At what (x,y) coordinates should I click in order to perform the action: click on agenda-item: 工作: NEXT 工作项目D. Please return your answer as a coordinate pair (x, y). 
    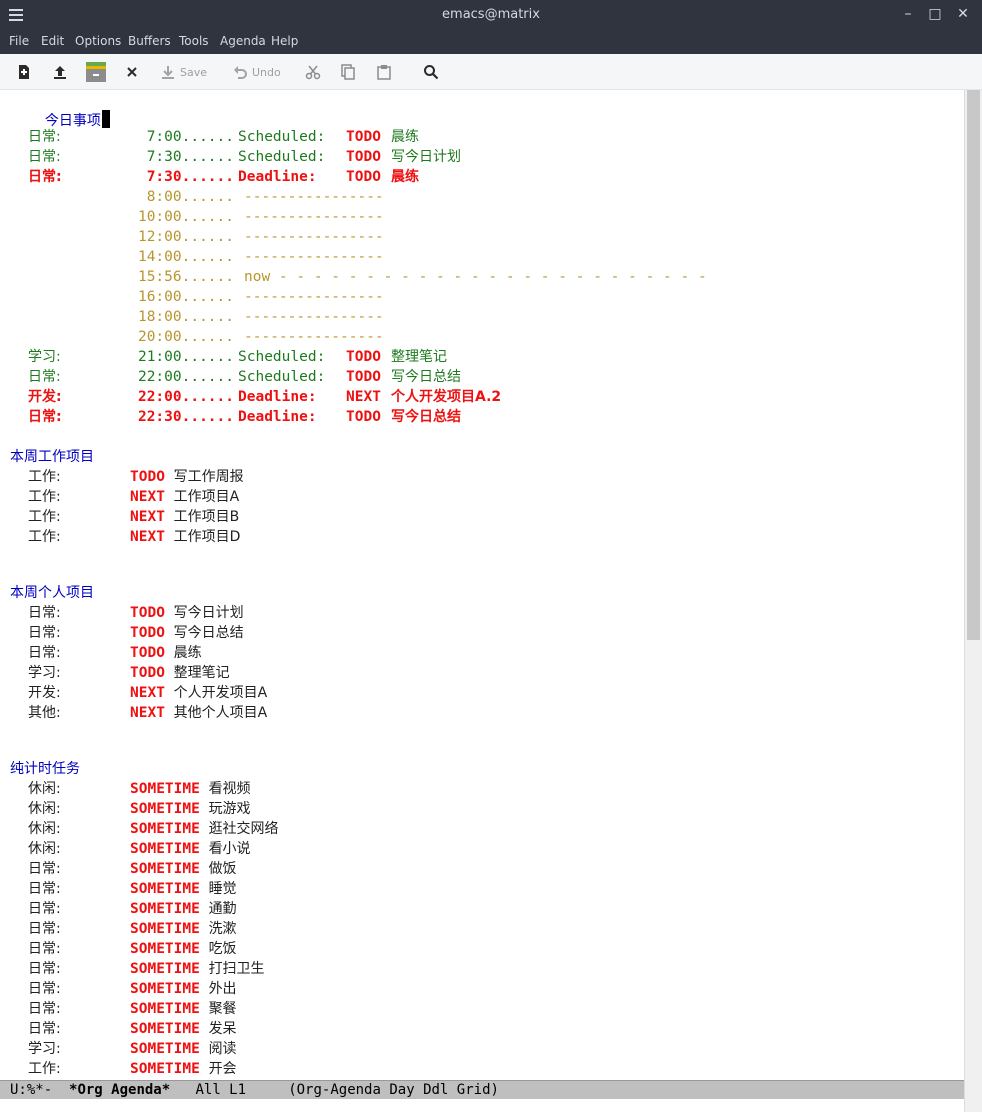
    Looking at the image, I should click on (480, 537).